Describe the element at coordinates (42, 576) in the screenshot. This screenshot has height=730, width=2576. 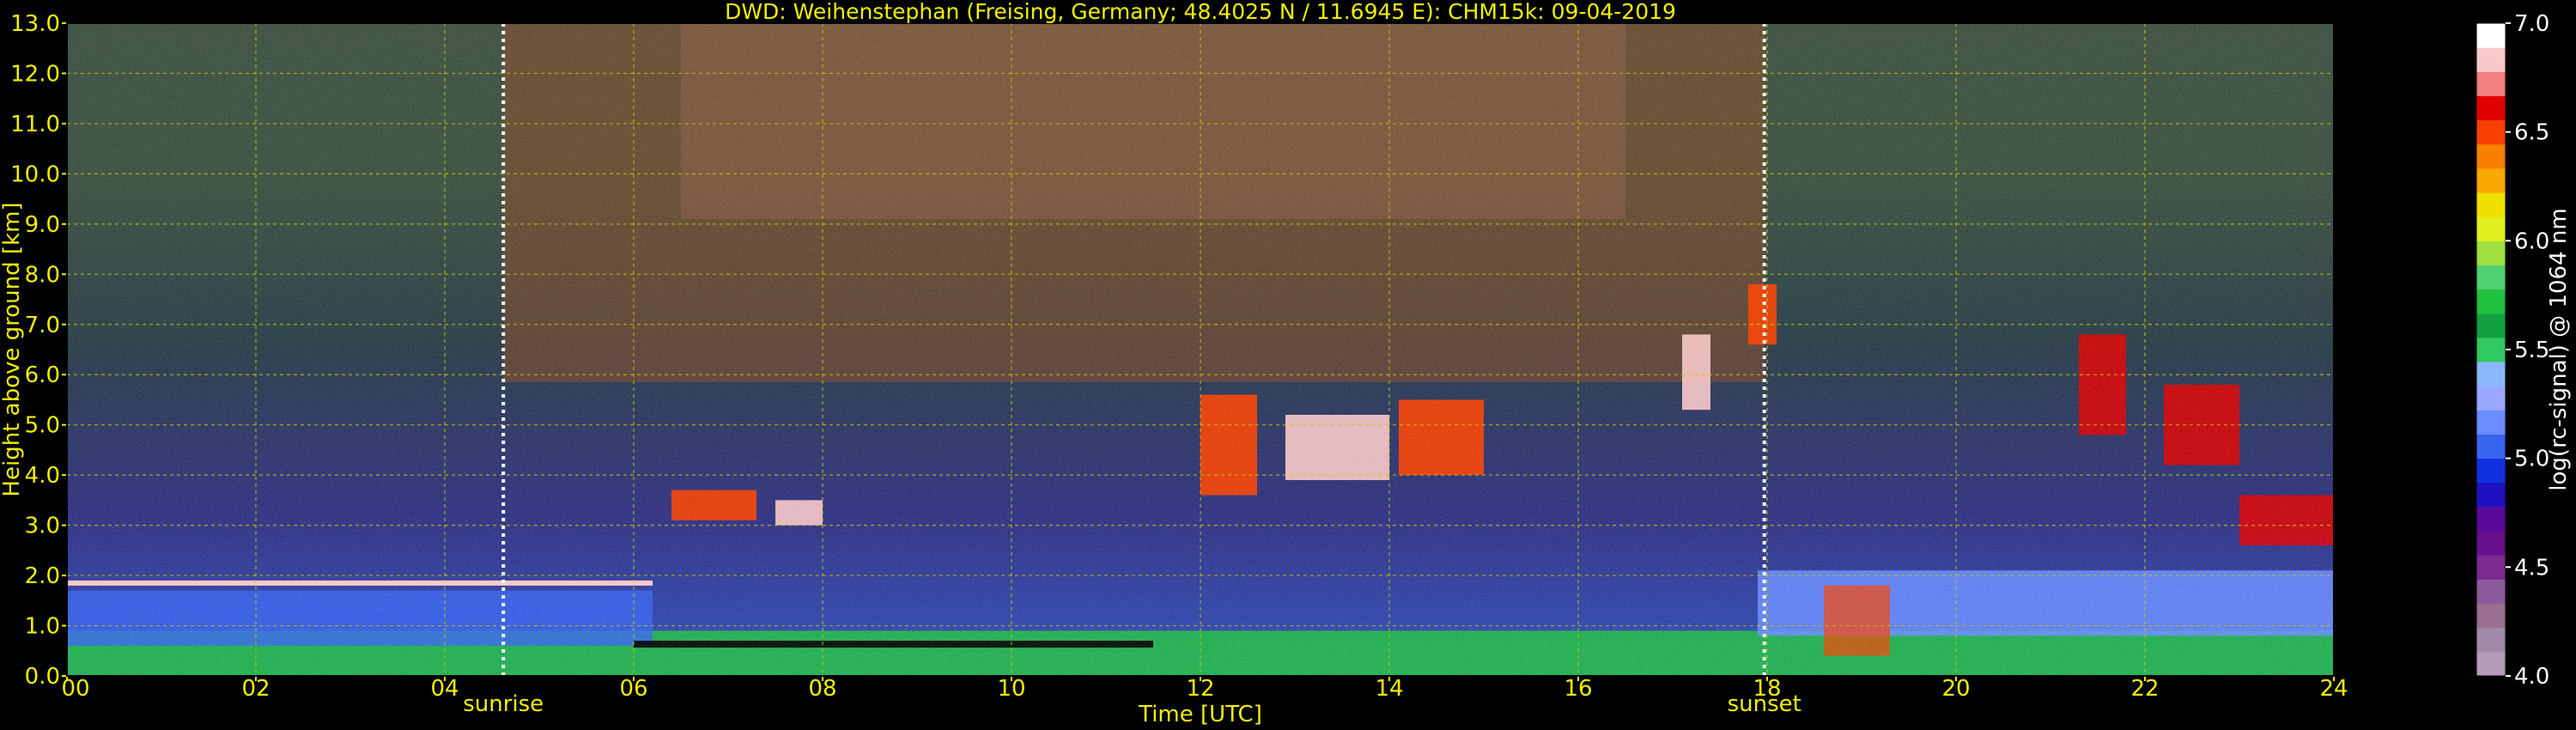
I see `y-tick-label: 2.0` at that location.